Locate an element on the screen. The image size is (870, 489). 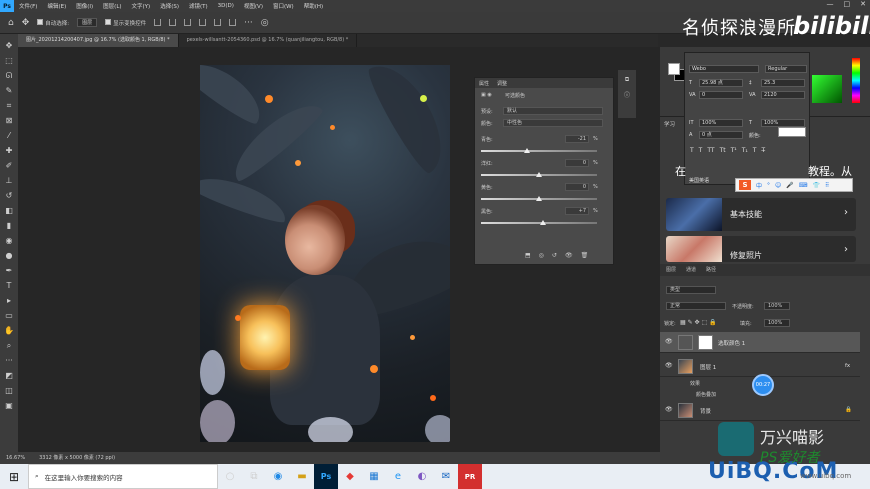
menu-help: 帮助(H) is located at coordinates (313, 6).